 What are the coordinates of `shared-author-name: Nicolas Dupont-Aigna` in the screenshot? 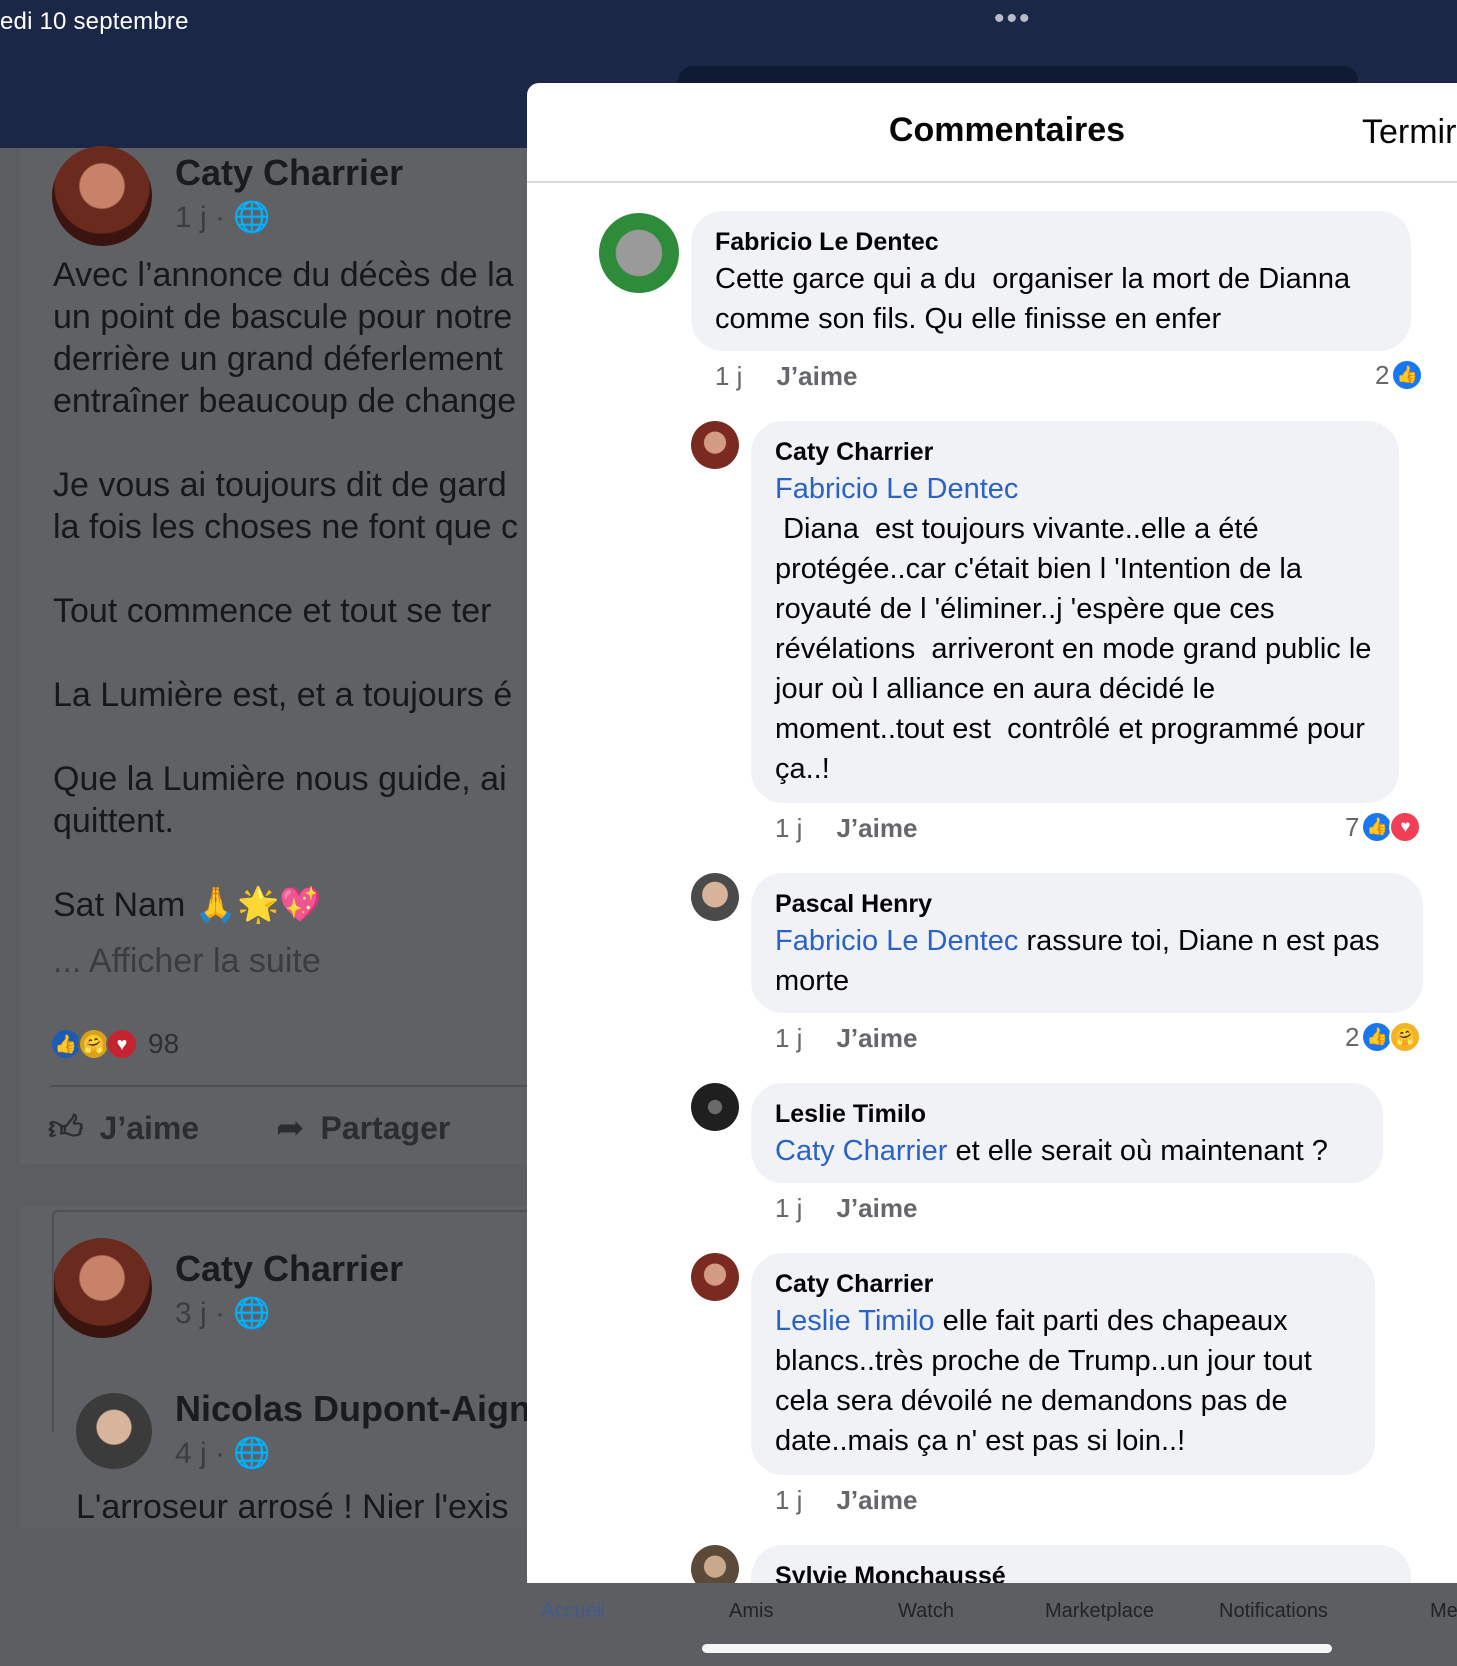 It's located at (363, 1409).